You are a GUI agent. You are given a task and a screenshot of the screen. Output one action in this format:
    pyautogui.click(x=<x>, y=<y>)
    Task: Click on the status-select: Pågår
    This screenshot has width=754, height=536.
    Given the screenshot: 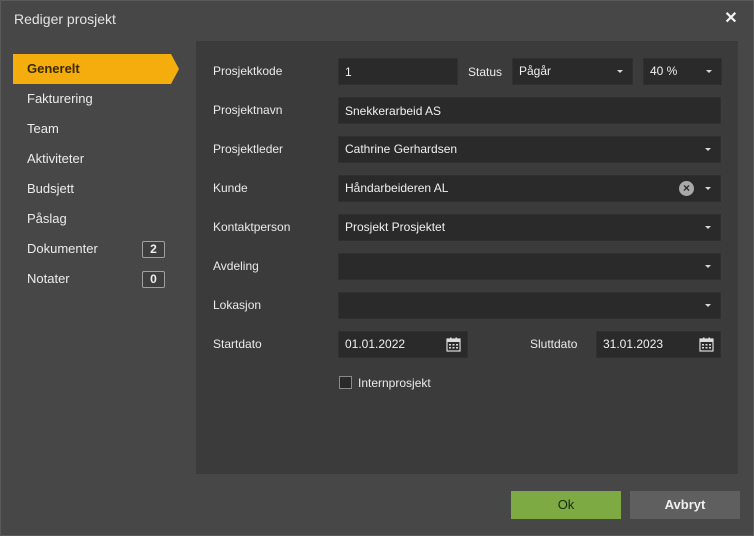 What is the action you would take?
    pyautogui.click(x=572, y=71)
    